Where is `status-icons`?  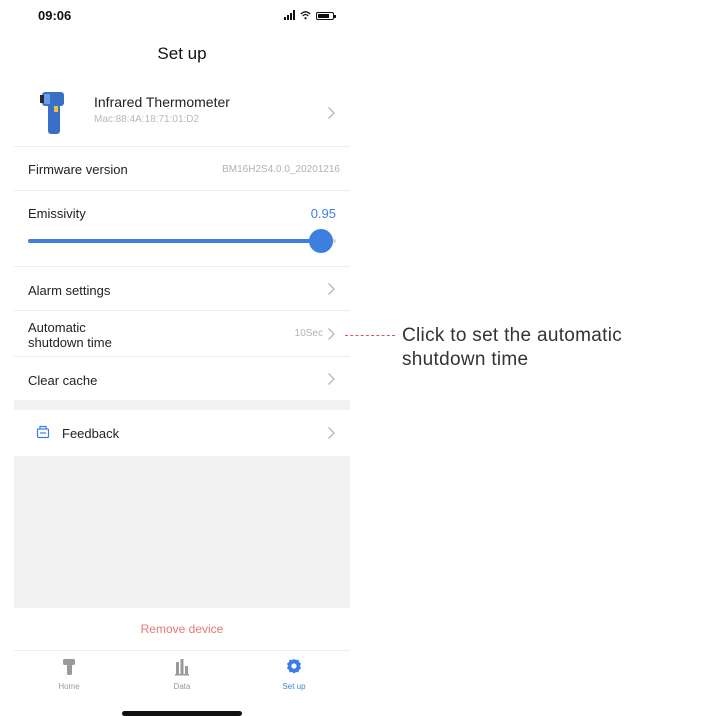
status-icons is located at coordinates (310, 15).